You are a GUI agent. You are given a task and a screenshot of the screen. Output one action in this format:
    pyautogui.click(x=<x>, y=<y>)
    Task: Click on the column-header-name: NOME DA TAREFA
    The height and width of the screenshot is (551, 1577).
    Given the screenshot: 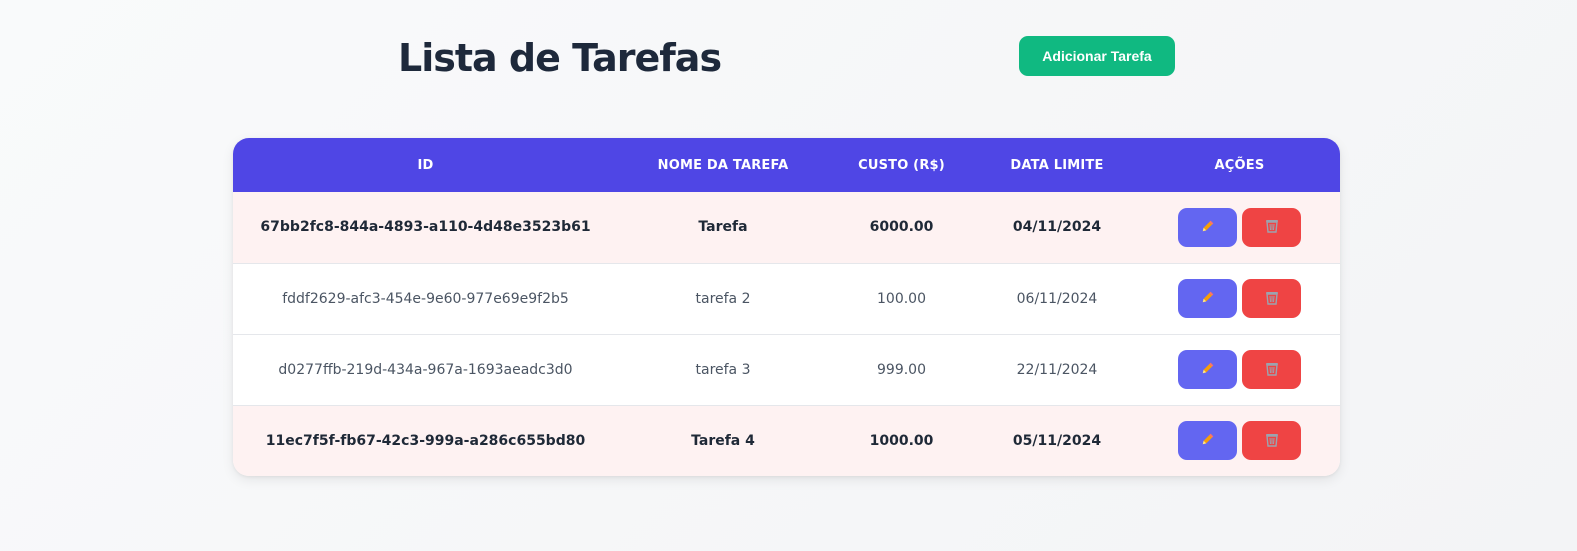 What is the action you would take?
    pyautogui.click(x=723, y=165)
    